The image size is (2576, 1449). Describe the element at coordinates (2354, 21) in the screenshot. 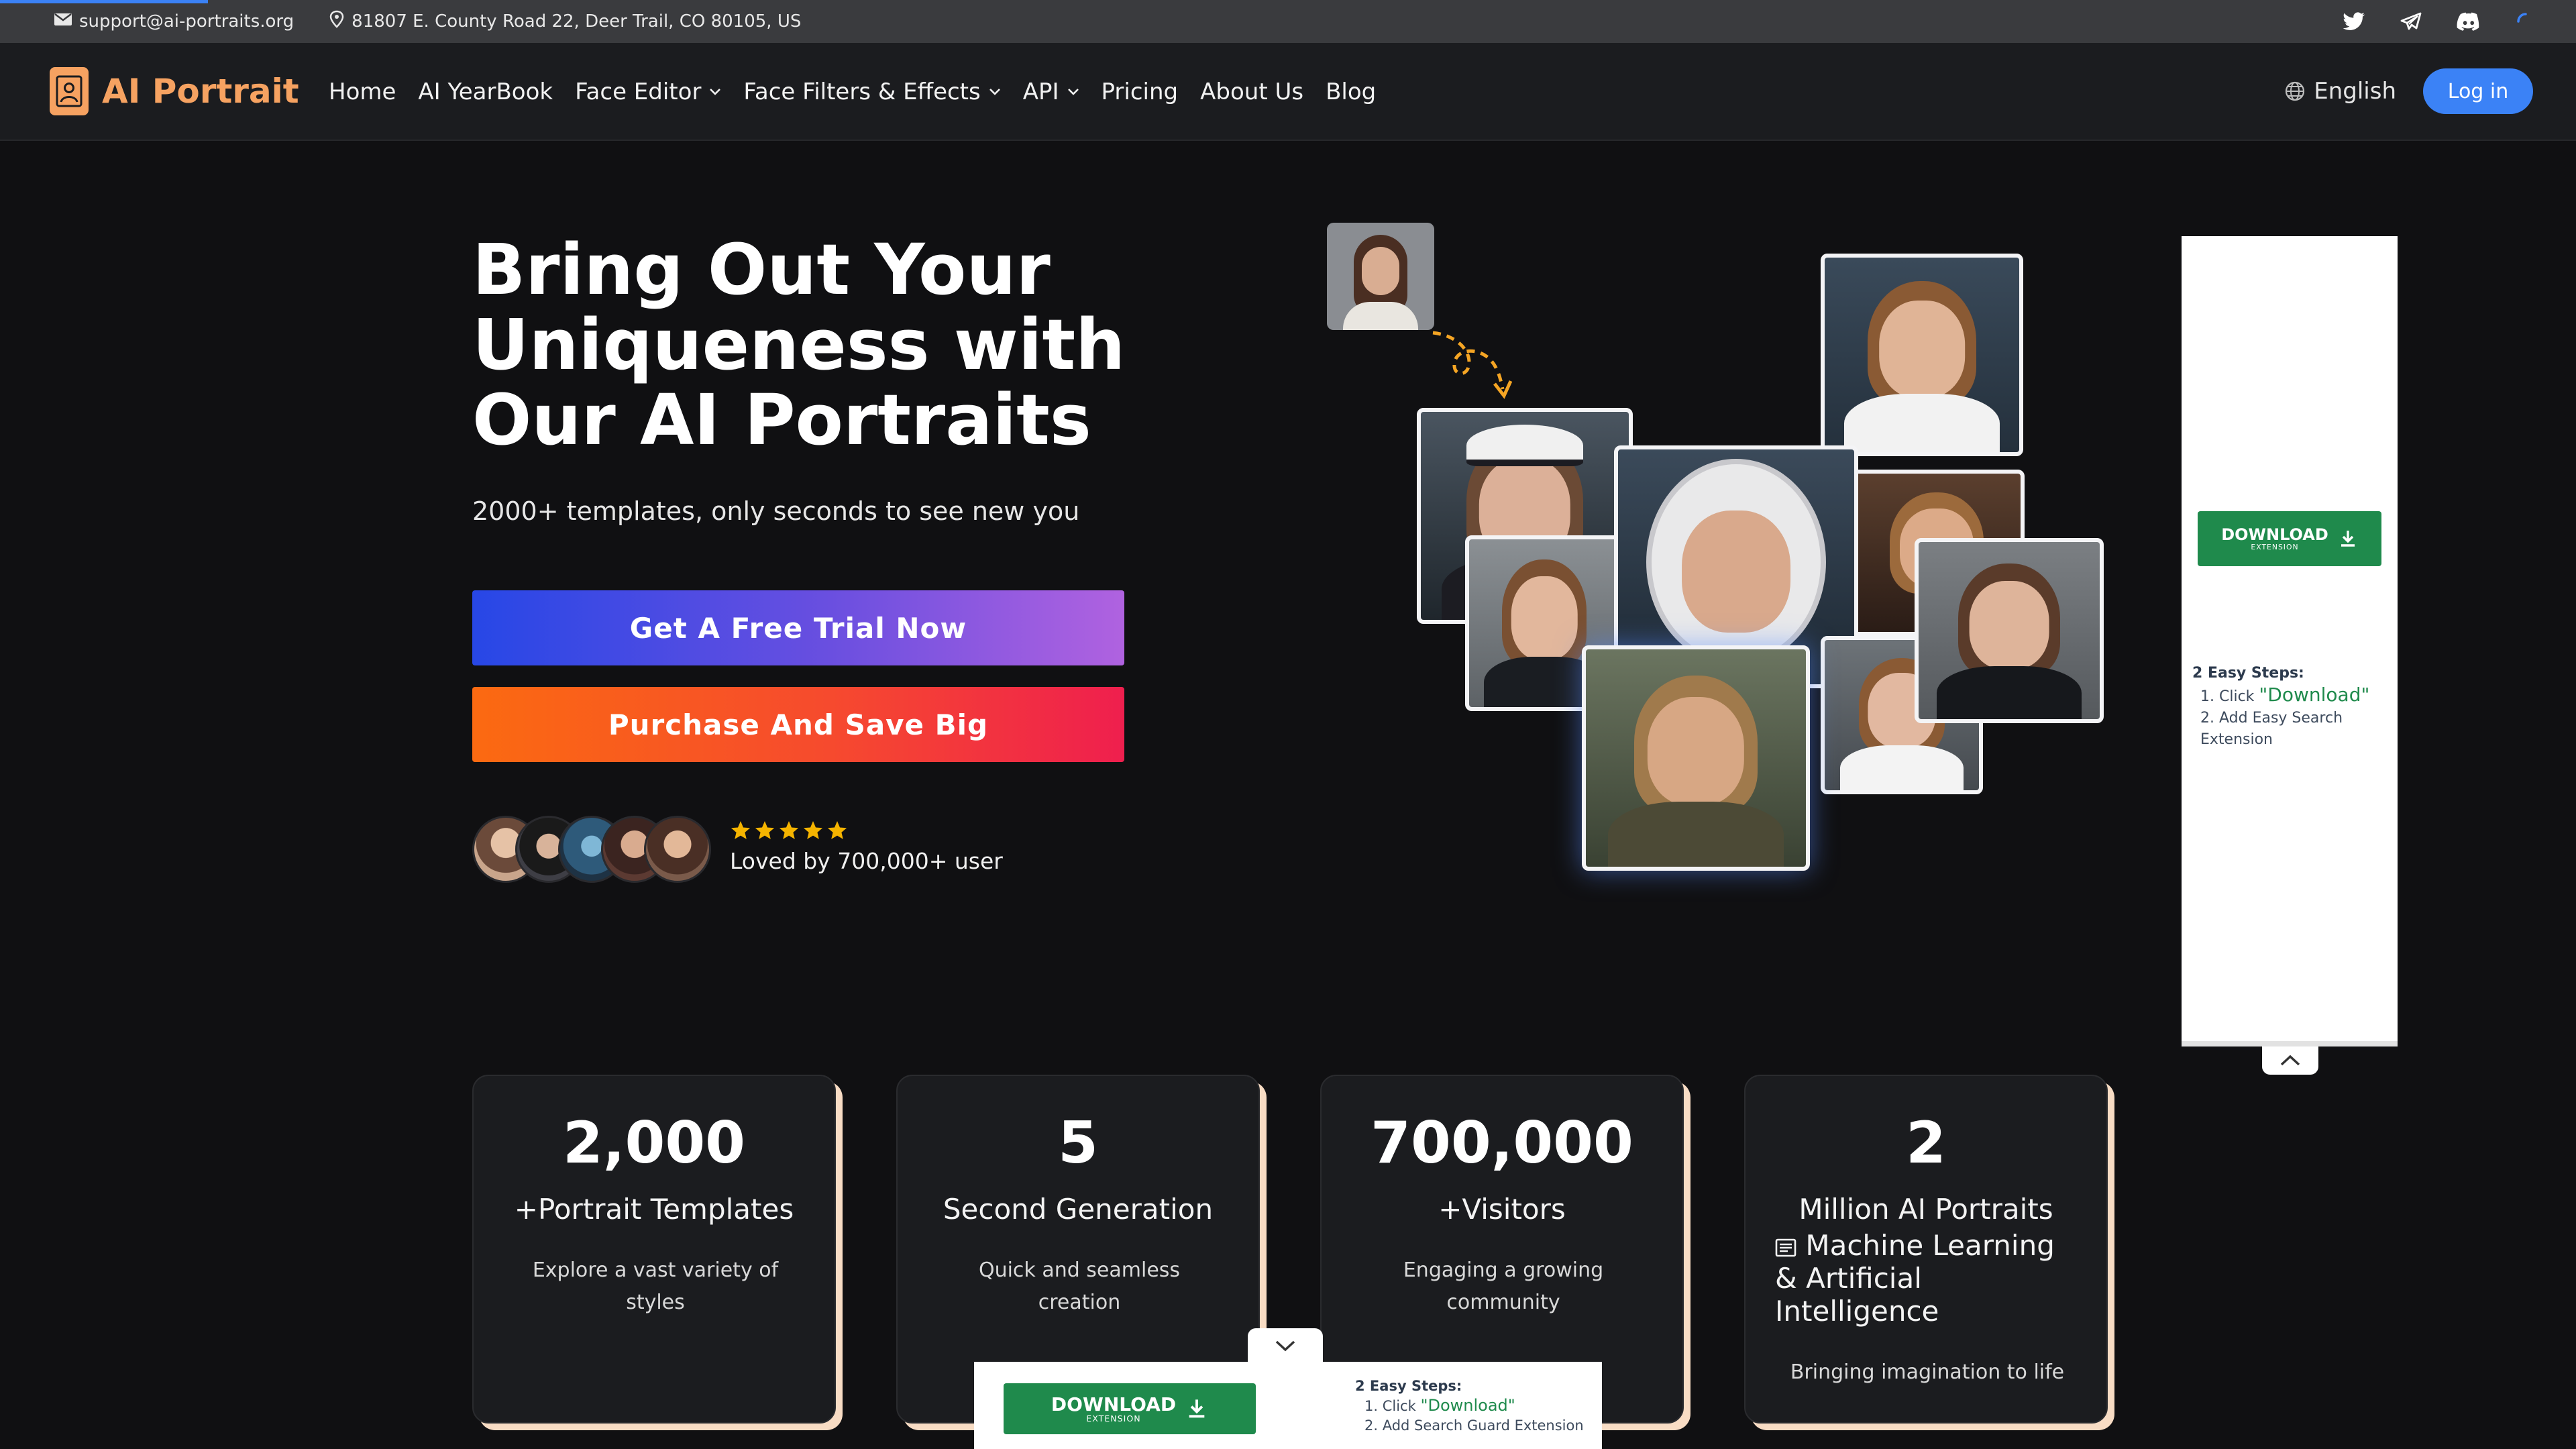

I see `twitter-icon` at that location.